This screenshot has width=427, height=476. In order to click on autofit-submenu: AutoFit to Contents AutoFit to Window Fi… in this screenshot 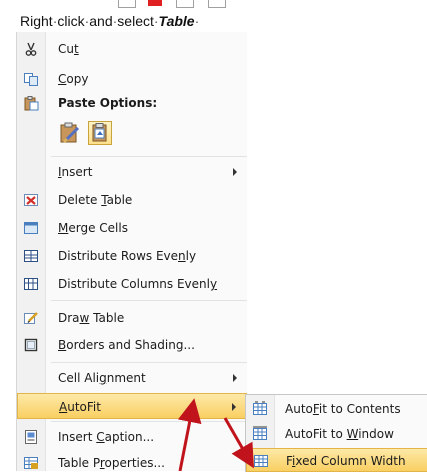, I will do `click(336, 433)`.